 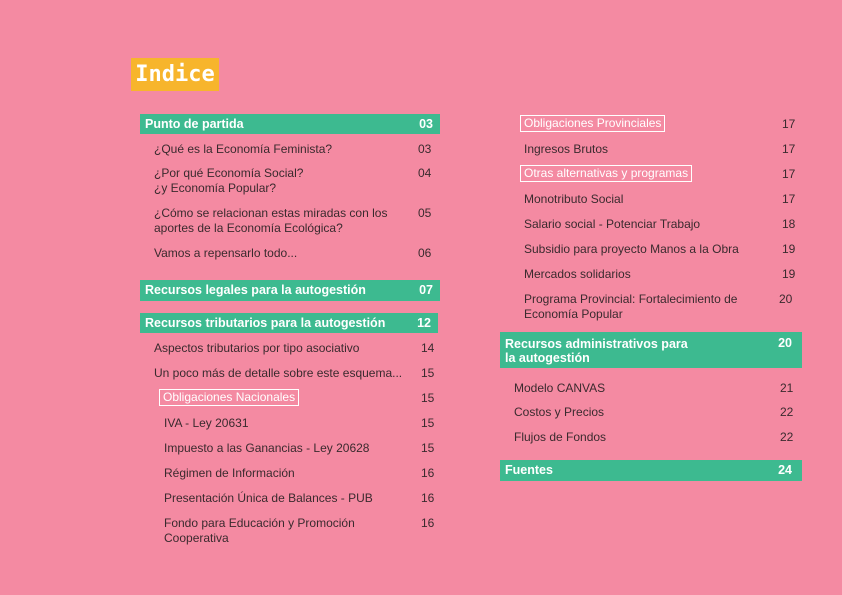 I want to click on section-page: 03, so click(x=426, y=124).